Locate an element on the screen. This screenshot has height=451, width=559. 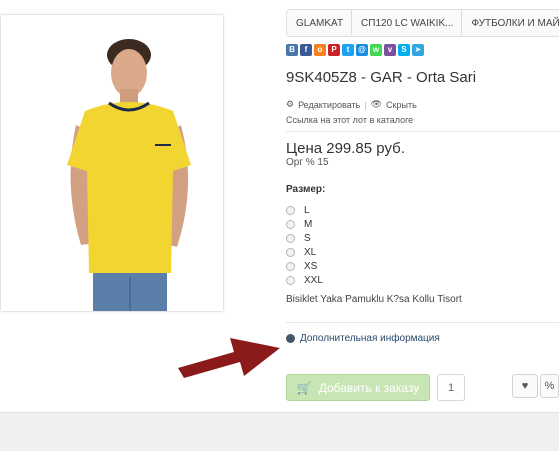
hide-link: Скрыть is located at coordinates (401, 105).